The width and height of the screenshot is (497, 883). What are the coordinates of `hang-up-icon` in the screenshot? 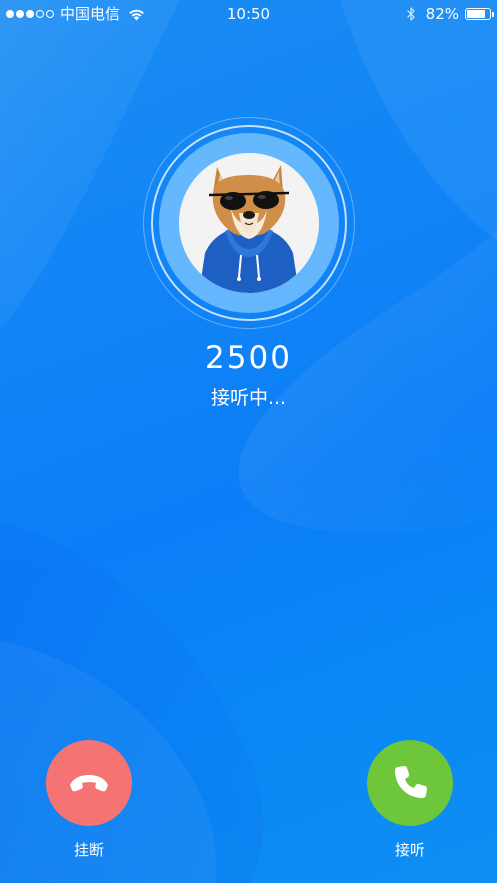 It's located at (89, 783).